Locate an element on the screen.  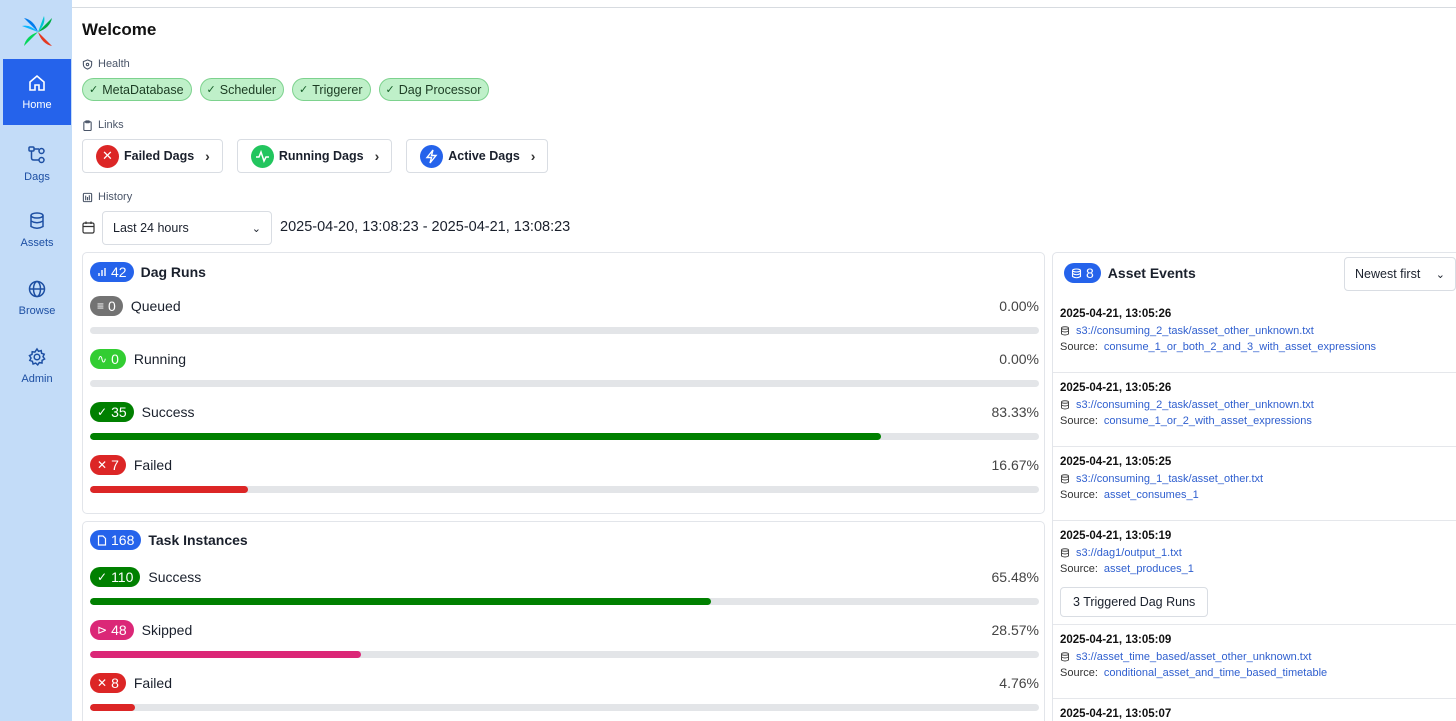
status-count-badge: ✕ 7 is located at coordinates (108, 465).